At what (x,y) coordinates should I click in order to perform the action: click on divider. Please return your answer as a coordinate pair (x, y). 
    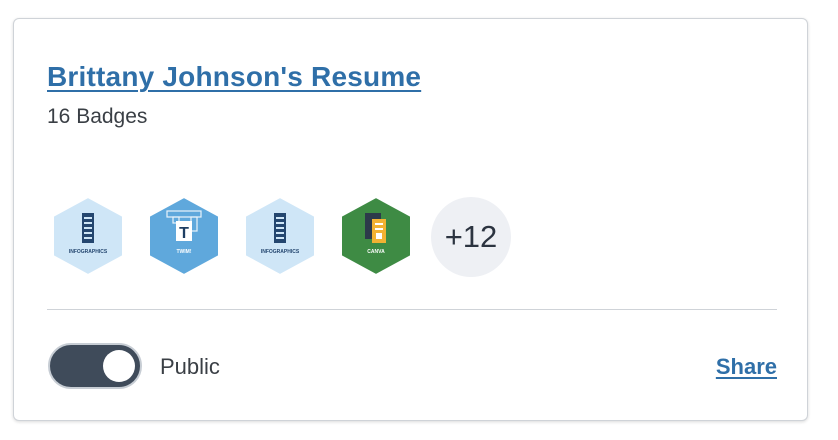
    Looking at the image, I should click on (412, 309).